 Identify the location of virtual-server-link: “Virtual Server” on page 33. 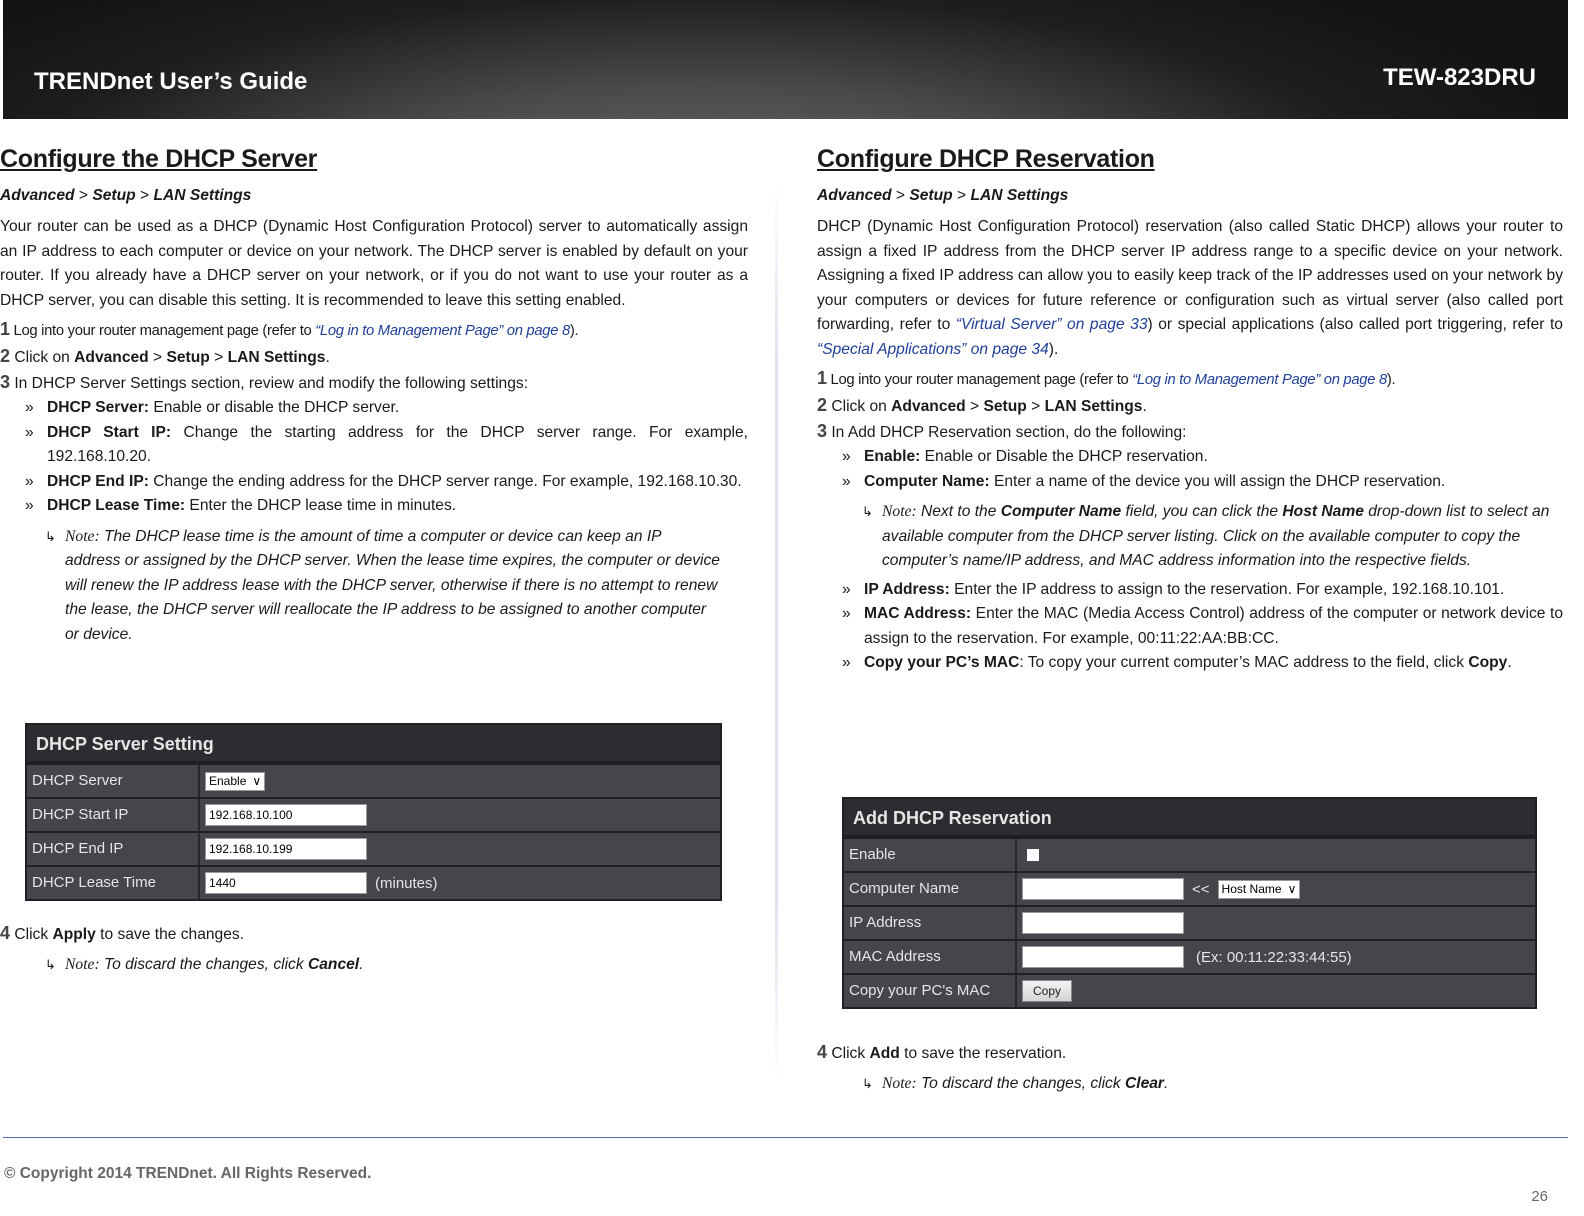
(1052, 324).